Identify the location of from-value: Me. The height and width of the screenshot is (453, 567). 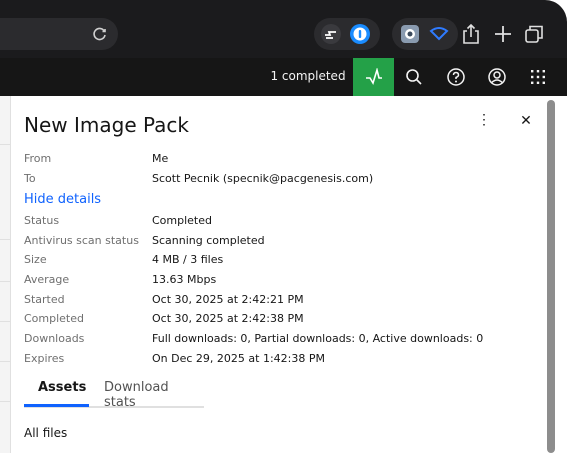
(160, 158).